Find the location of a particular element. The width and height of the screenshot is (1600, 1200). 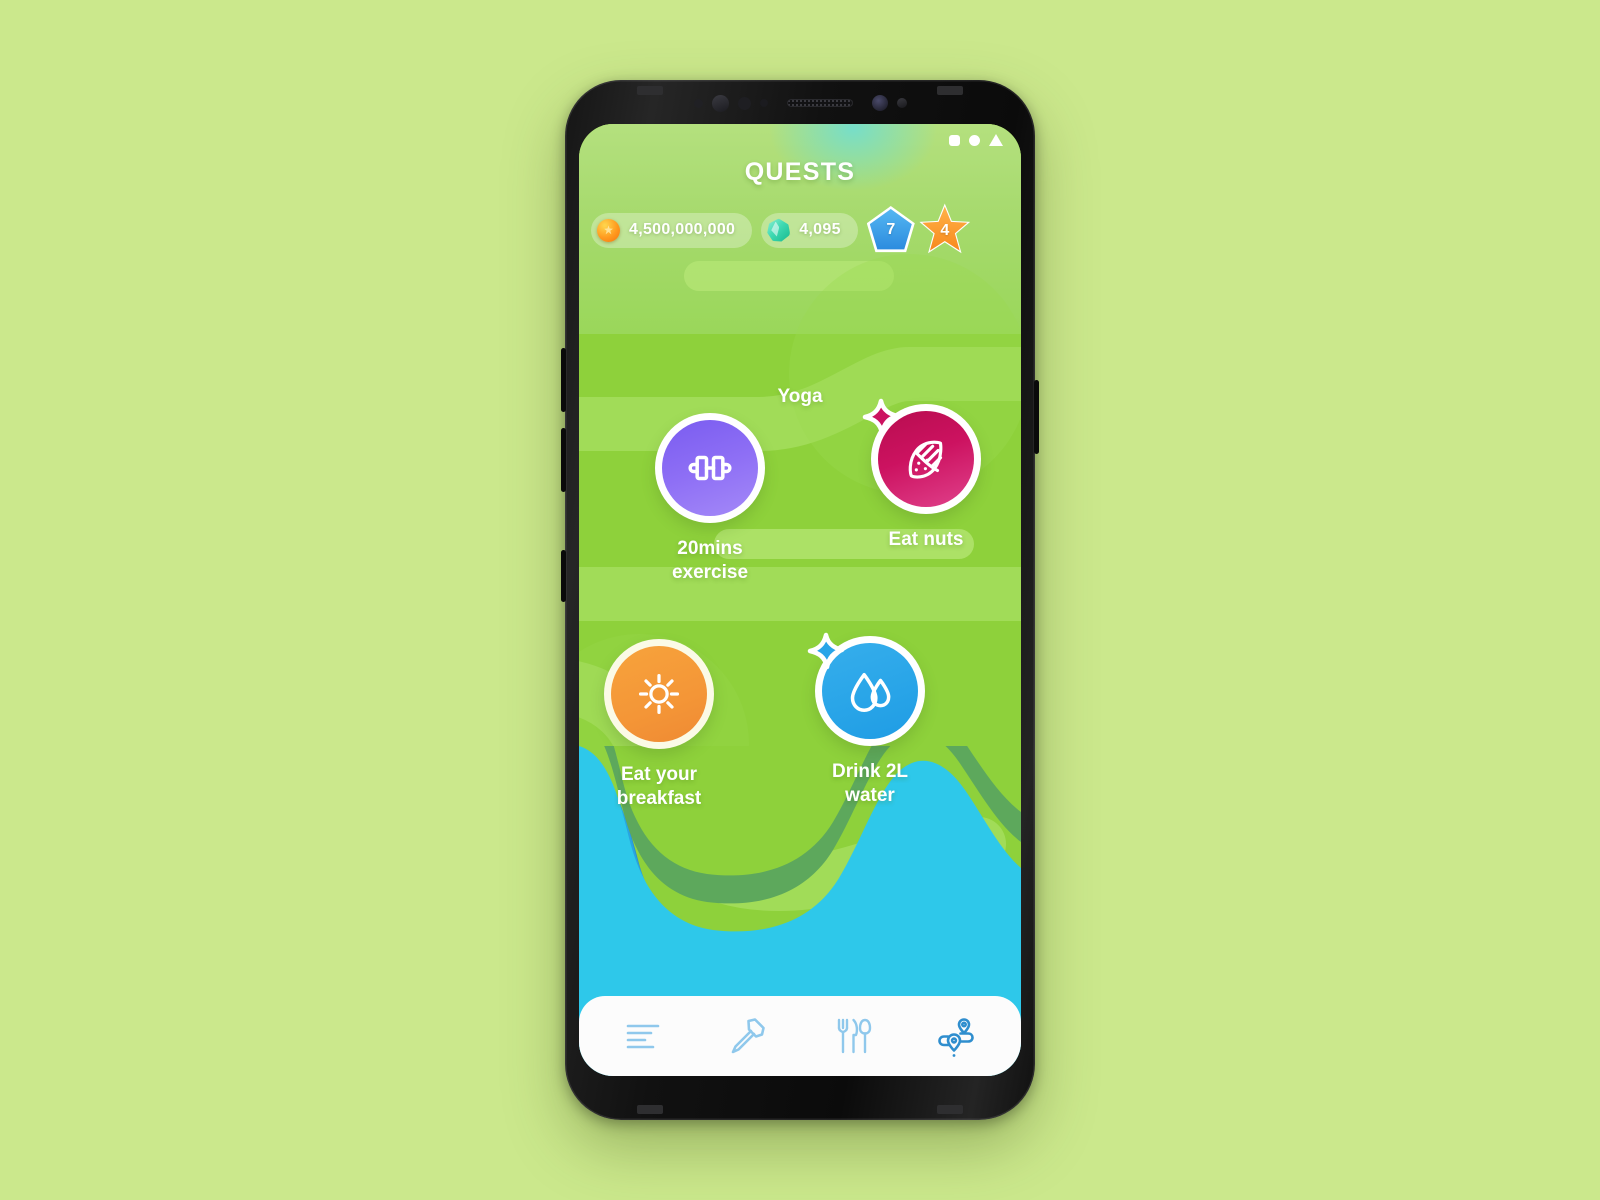

coin-icon is located at coordinates (608, 230).